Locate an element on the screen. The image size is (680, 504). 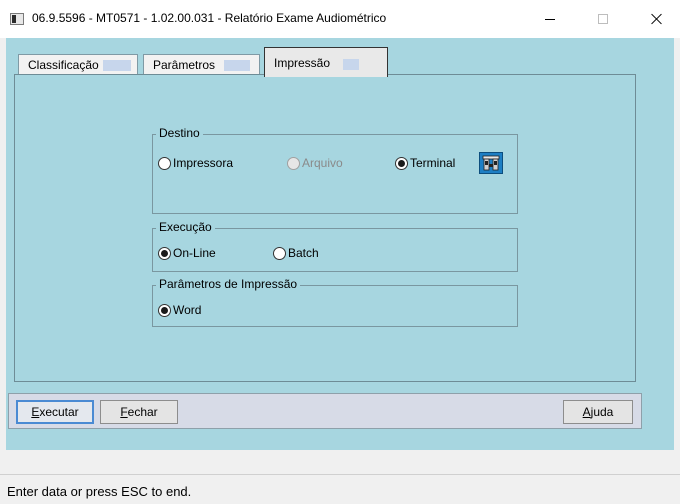
radio-on-line: On-Line is located at coordinates (187, 253).